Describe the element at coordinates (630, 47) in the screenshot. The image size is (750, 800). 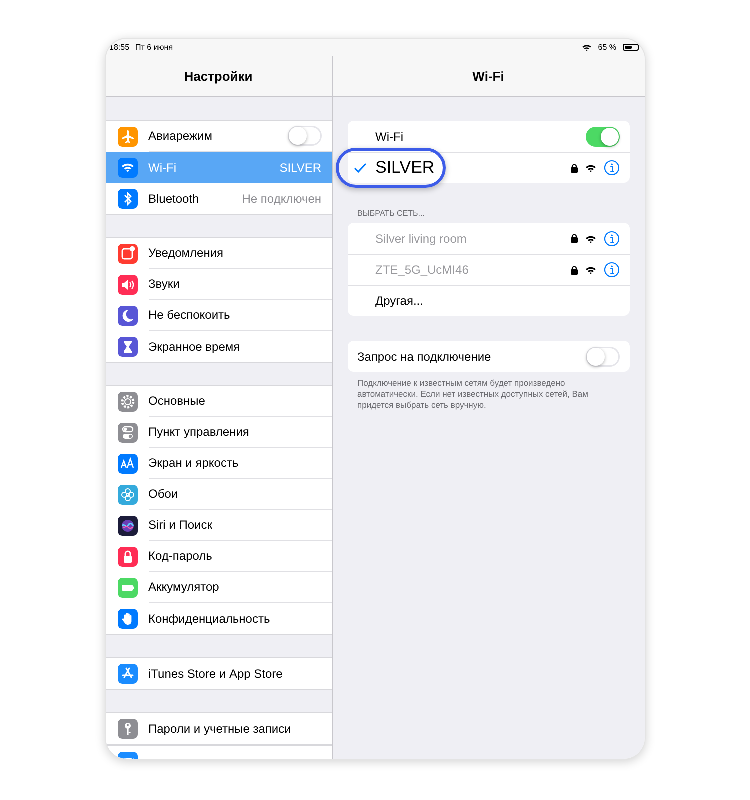
I see `battery-icon` at that location.